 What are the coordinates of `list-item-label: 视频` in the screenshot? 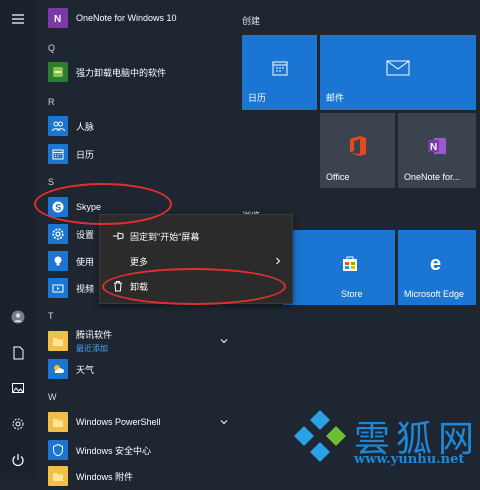 It's located at (85, 288).